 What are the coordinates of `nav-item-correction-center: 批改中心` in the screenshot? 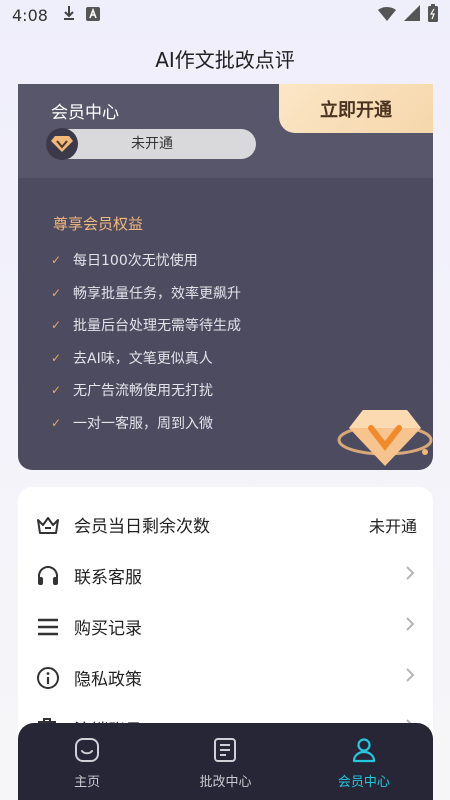 It's located at (225, 761).